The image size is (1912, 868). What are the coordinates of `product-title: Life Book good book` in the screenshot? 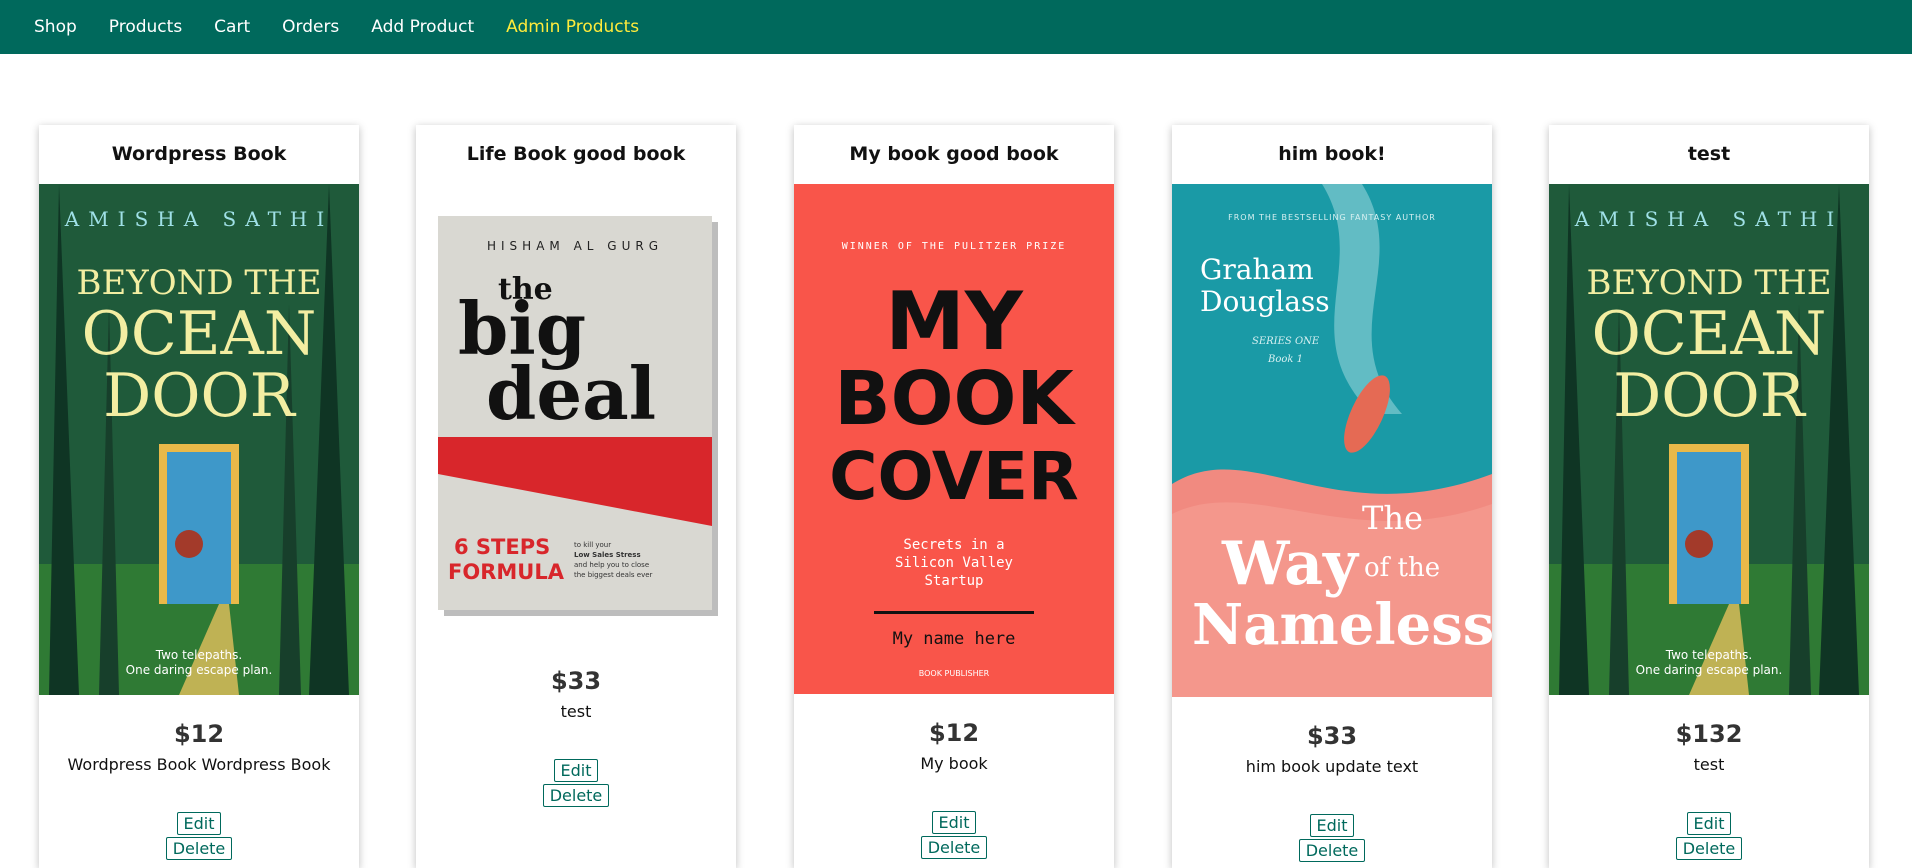 It's located at (576, 154).